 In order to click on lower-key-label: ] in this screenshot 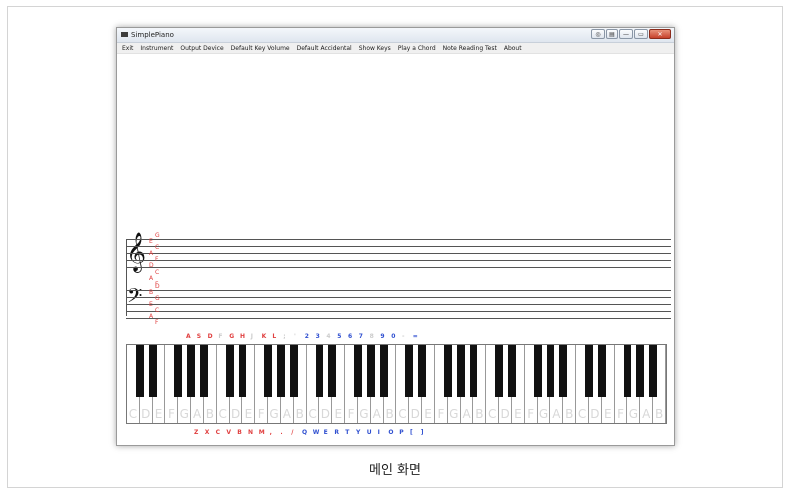, I will do `click(422, 432)`.